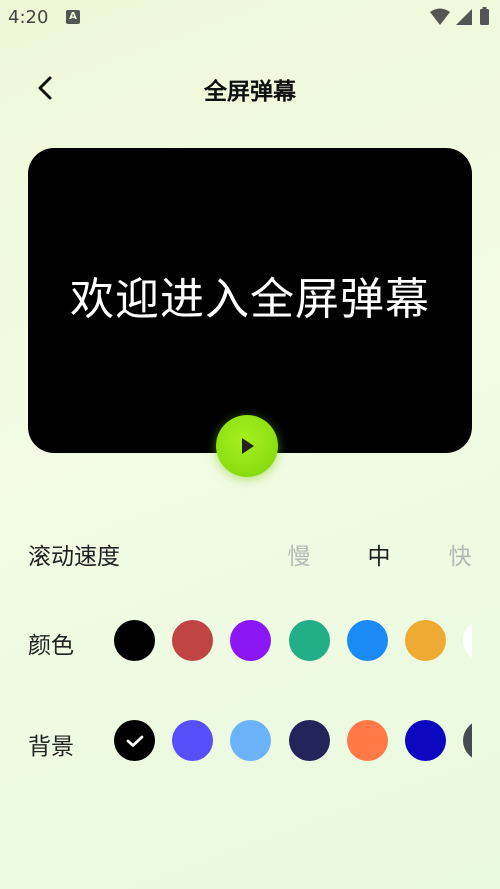  Describe the element at coordinates (467, 740) in the screenshot. I see `background-swatch-gray` at that location.